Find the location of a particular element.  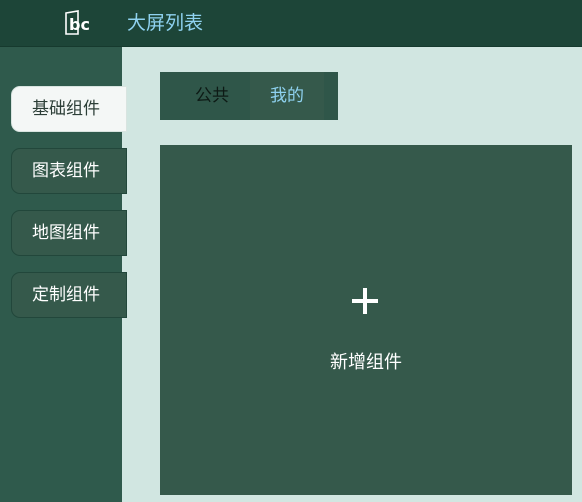

logo-text: bc is located at coordinates (79, 24).